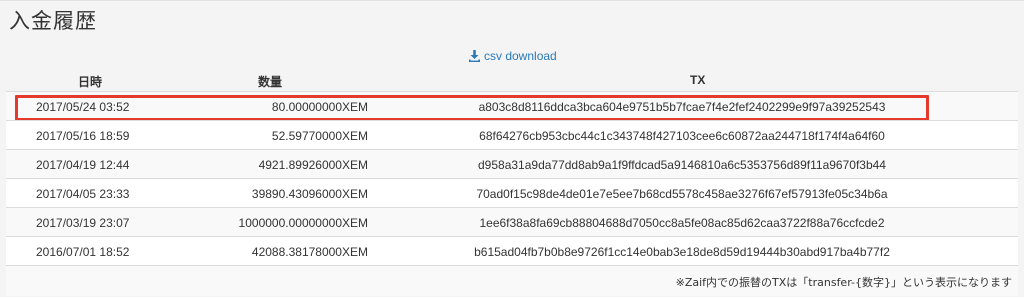  Describe the element at coordinates (83, 252) in the screenshot. I see `row-date: 2016/07/01 18:52` at that location.